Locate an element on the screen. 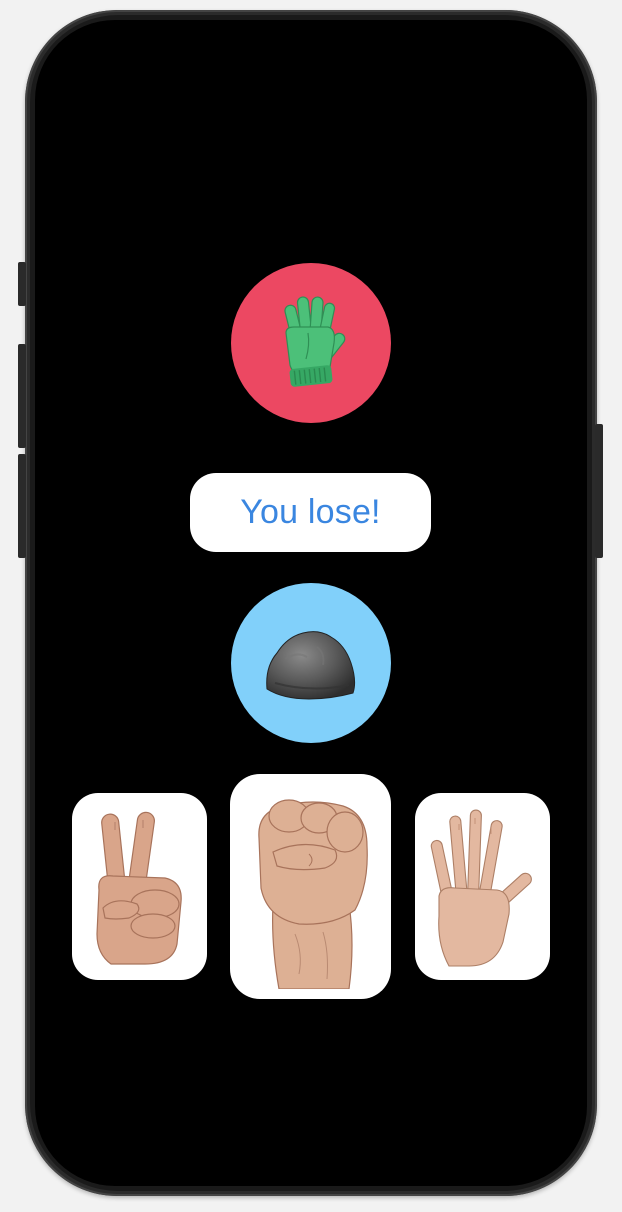  volume-down-button is located at coordinates (22, 506).